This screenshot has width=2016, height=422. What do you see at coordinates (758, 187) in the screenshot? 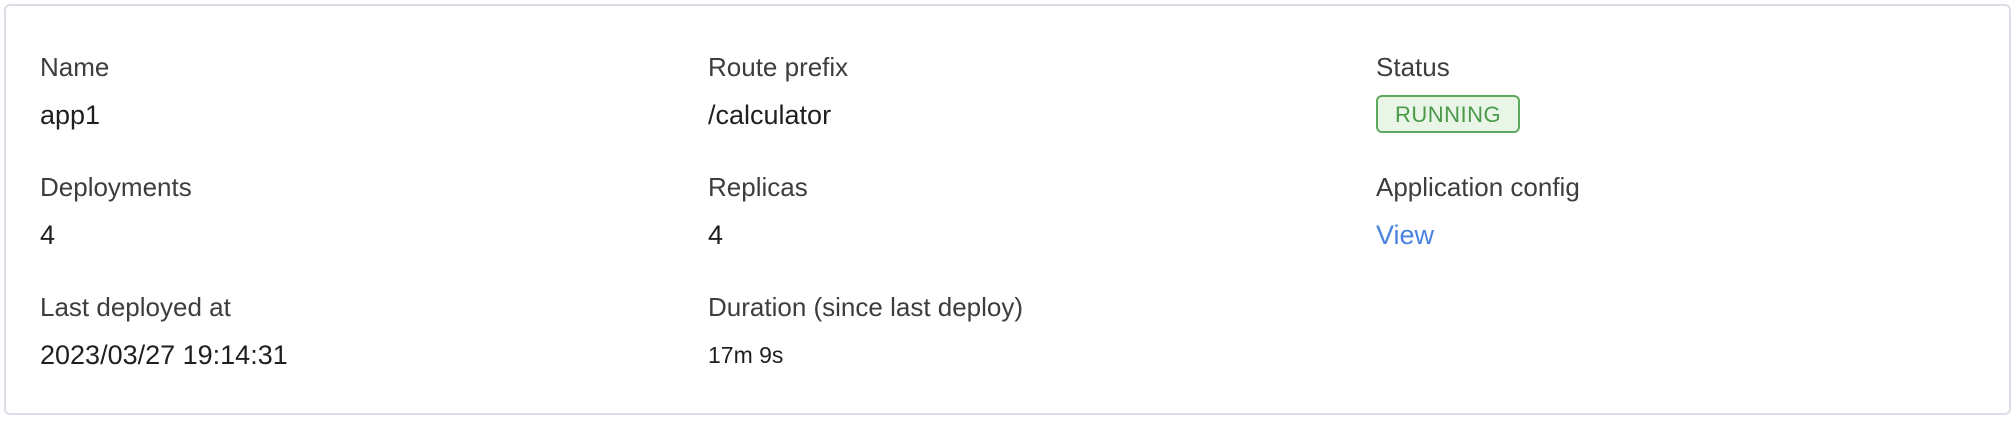
I see `replicas-label: Replicas` at bounding box center [758, 187].